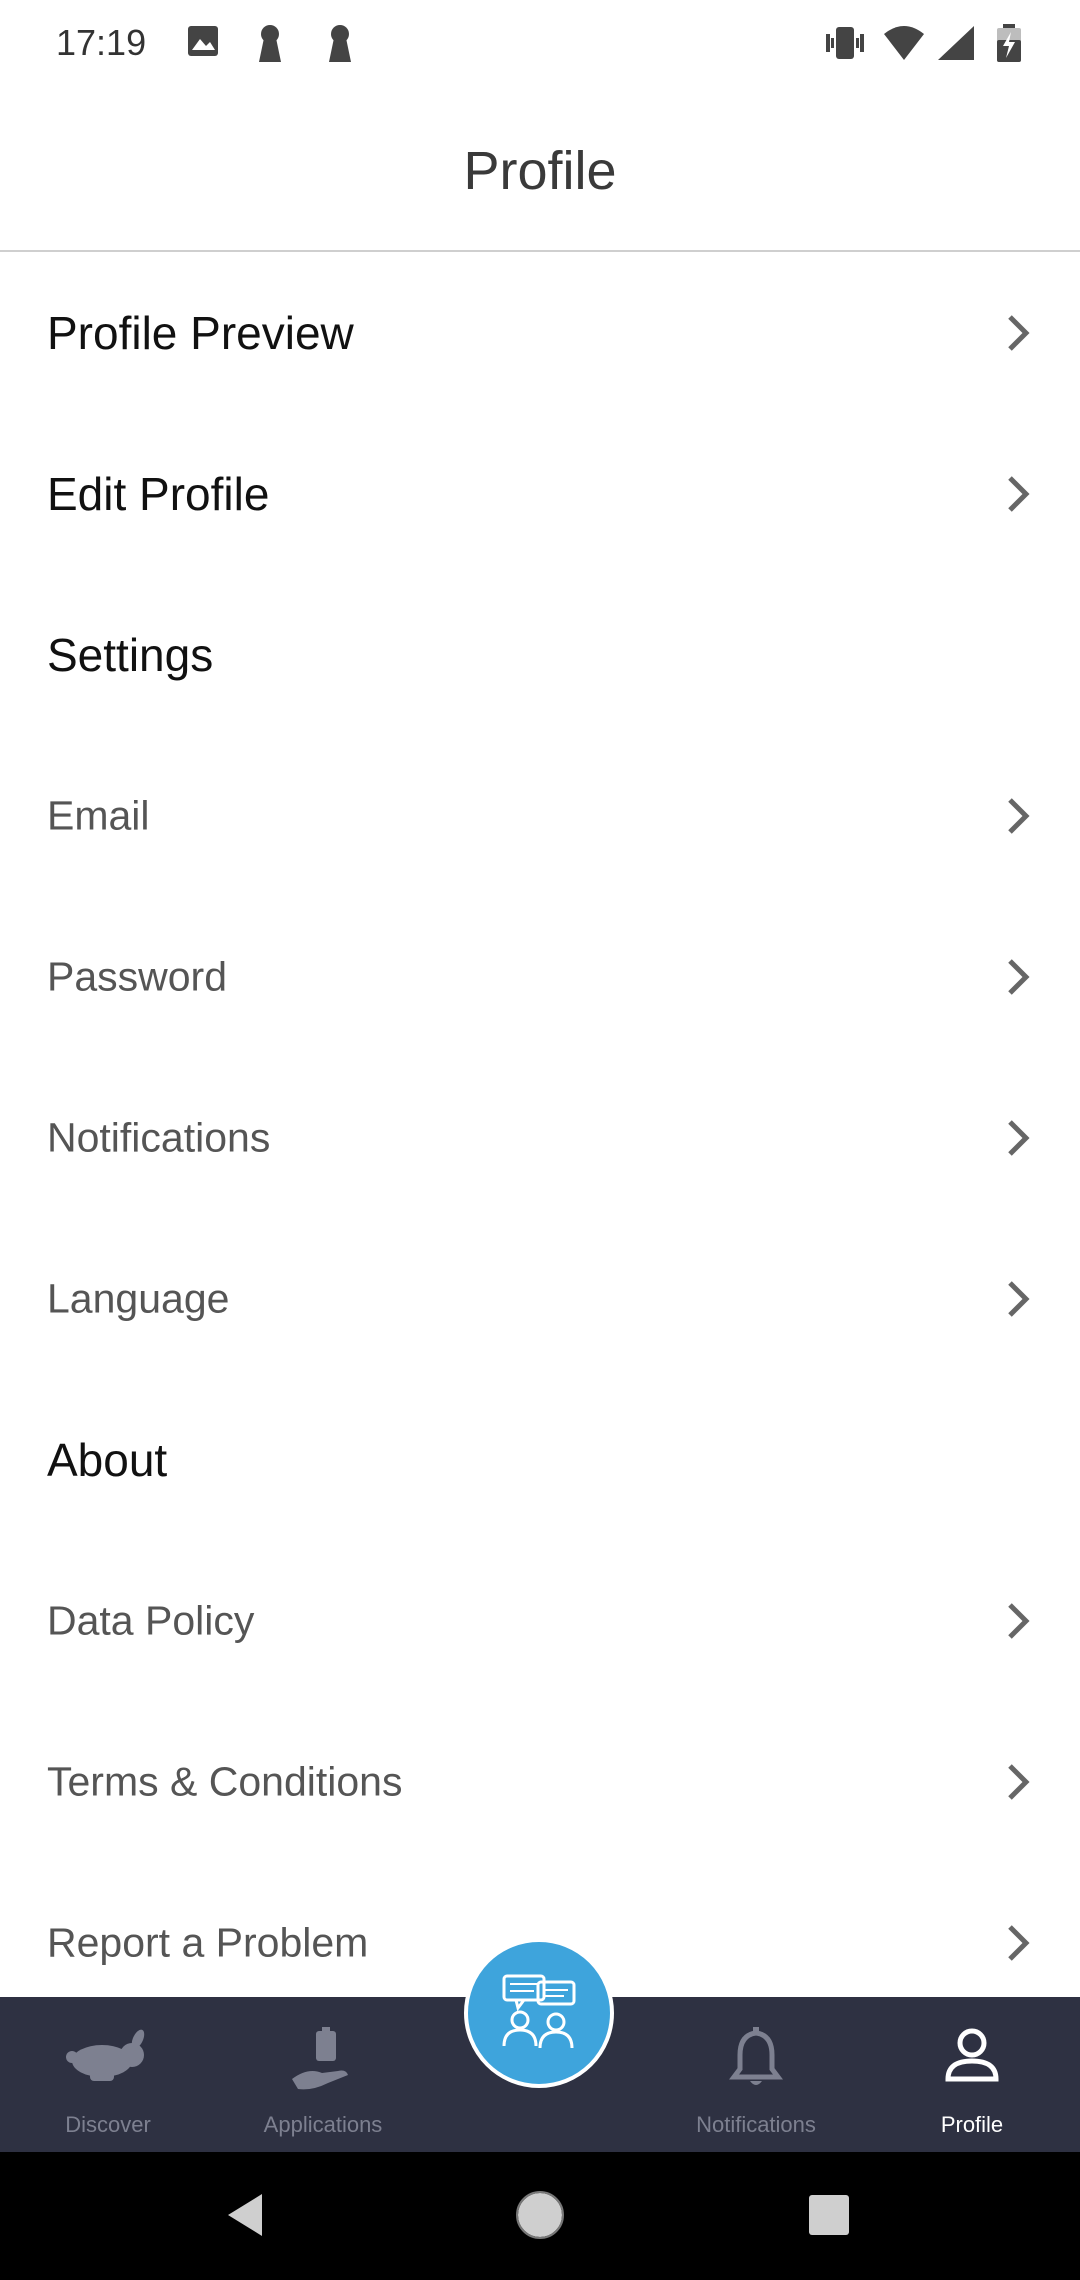  What do you see at coordinates (845, 45) in the screenshot?
I see `vibrate-icon` at bounding box center [845, 45].